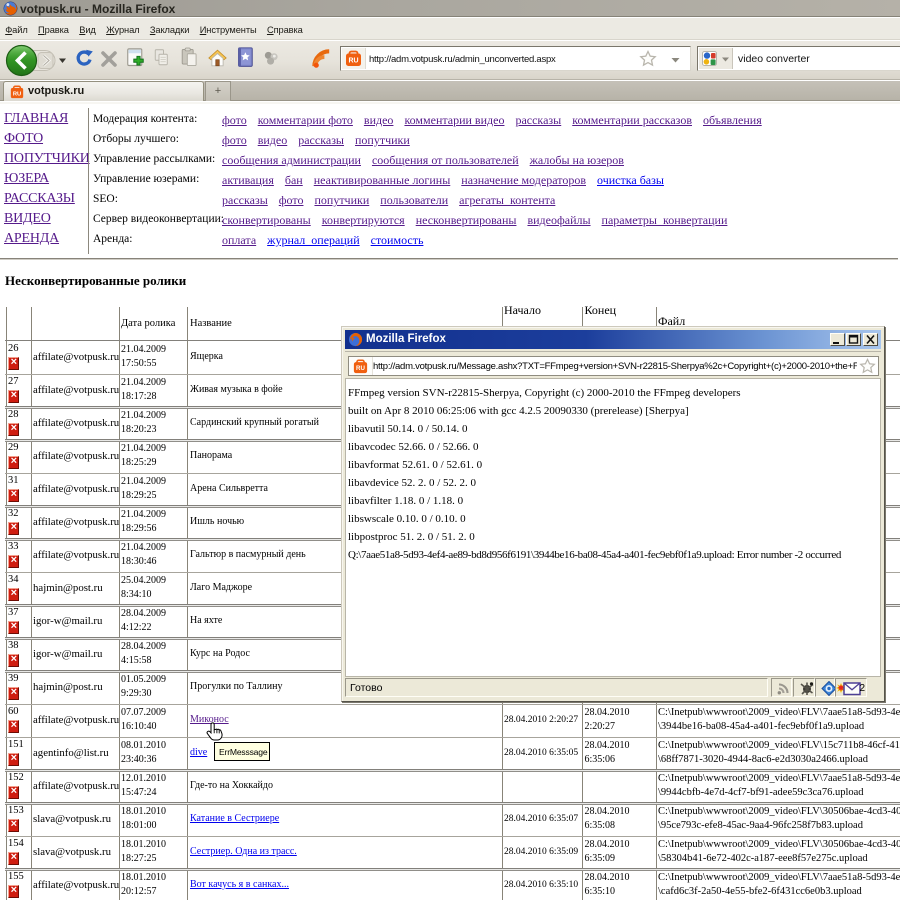 This screenshot has width=900, height=900. Describe the element at coordinates (123, 26) in the screenshot. I see `menu-3: Журнал` at that location.